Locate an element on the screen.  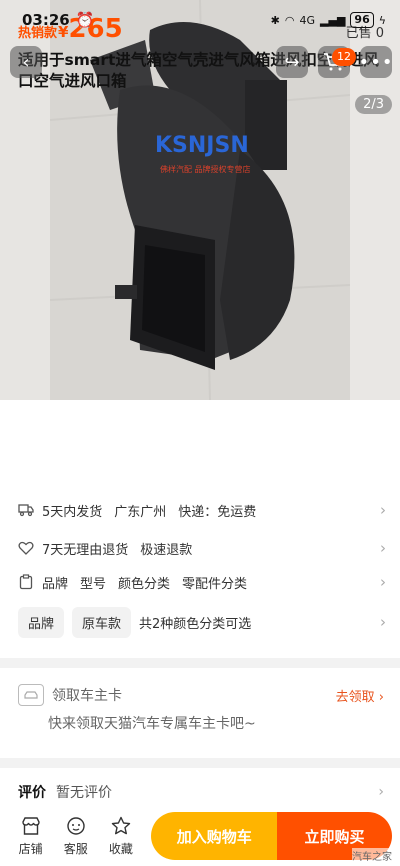
share-button: ↪ is located at coordinates (292, 62).